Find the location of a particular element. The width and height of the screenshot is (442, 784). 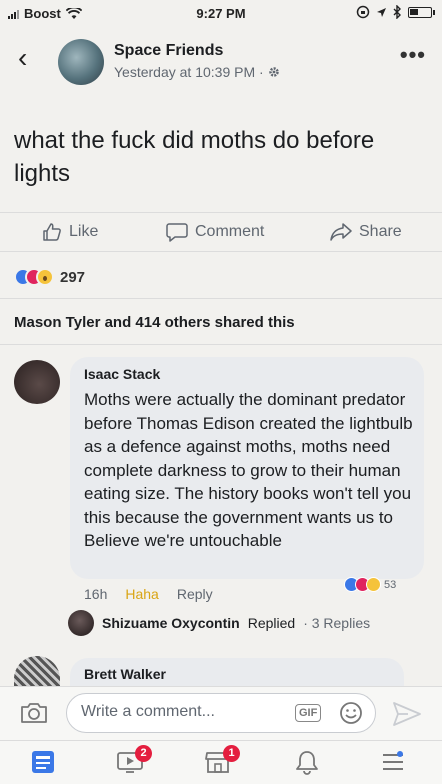

haha-reaction-icon is located at coordinates (373, 584).